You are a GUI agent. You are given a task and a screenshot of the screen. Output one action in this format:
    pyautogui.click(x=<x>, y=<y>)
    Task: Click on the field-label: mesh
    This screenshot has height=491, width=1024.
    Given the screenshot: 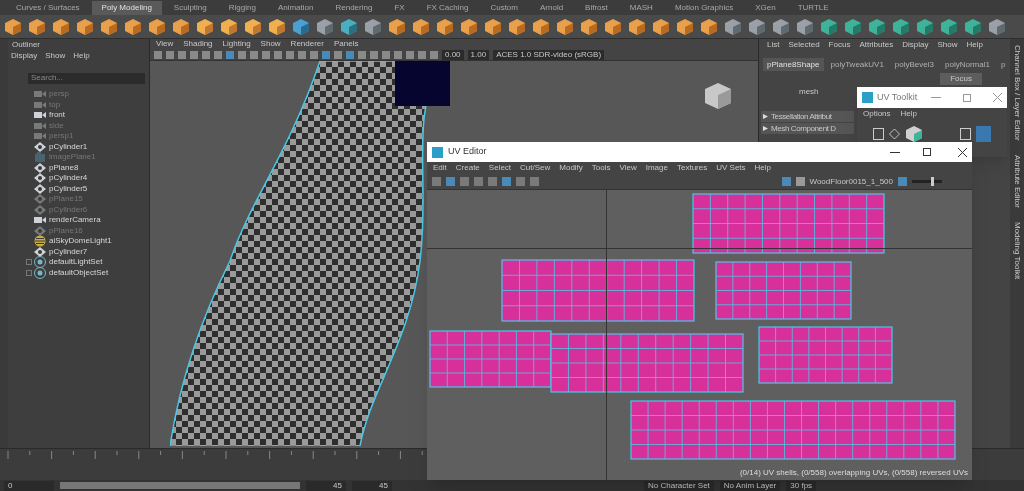 What is the action you would take?
    pyautogui.click(x=809, y=91)
    